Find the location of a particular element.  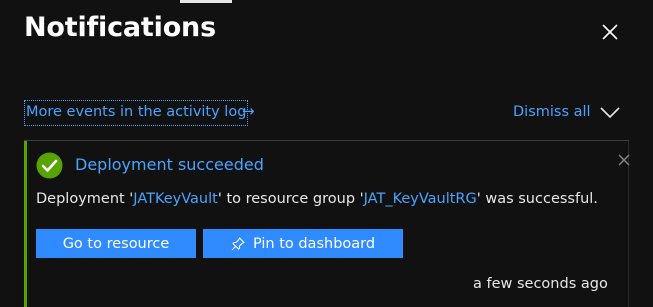

resource-link: JATKeyVault is located at coordinates (175, 199).